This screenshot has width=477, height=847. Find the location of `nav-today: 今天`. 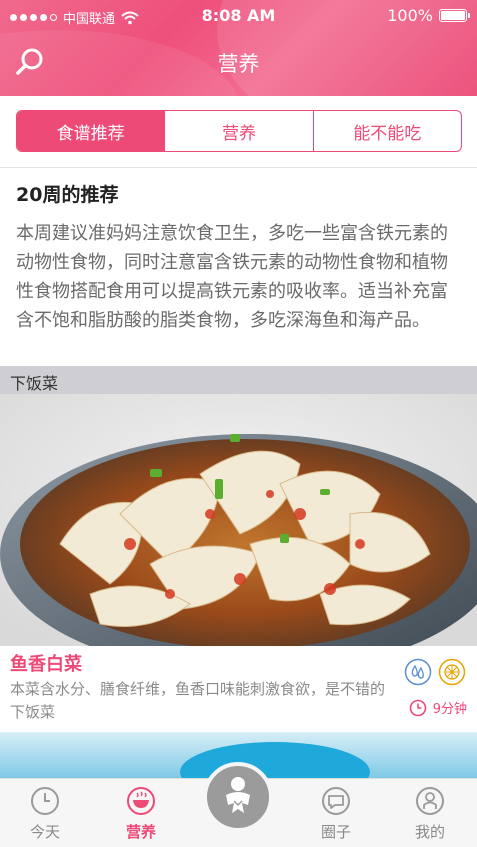

nav-today: 今天 is located at coordinates (45, 813).